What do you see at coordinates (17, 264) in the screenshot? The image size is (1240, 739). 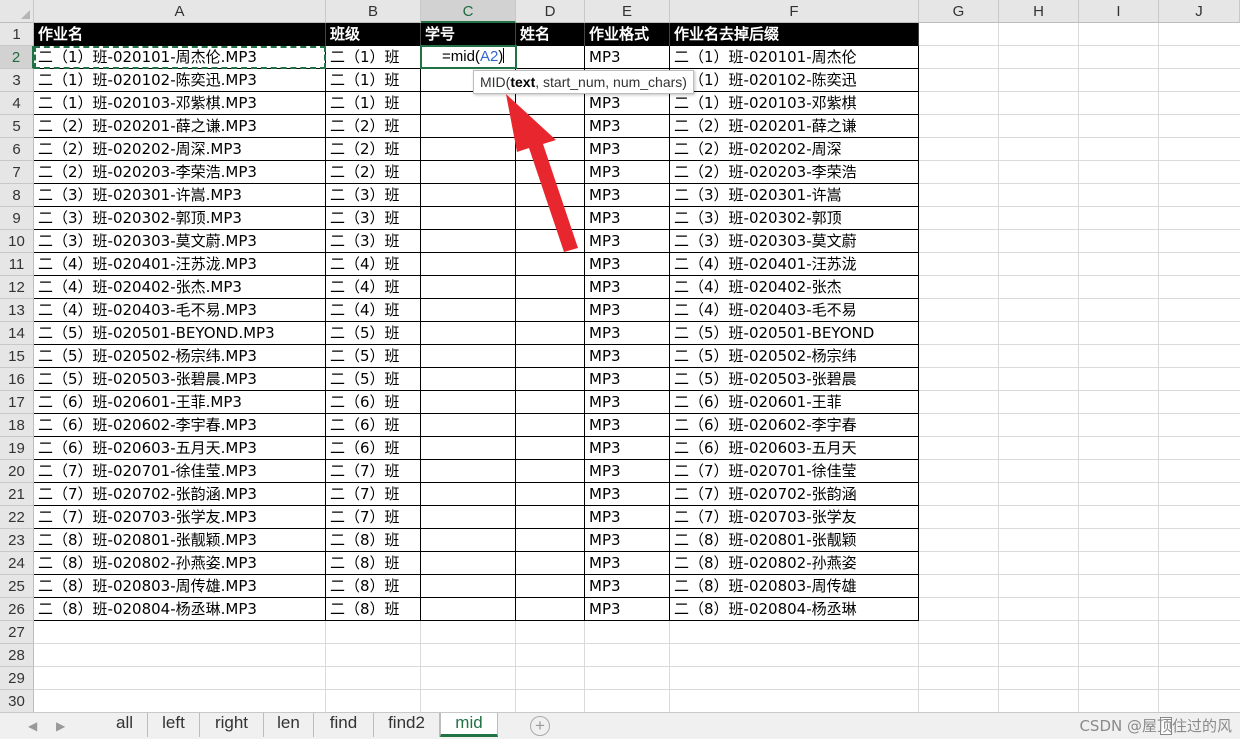 I see `row-header-11: 11` at bounding box center [17, 264].